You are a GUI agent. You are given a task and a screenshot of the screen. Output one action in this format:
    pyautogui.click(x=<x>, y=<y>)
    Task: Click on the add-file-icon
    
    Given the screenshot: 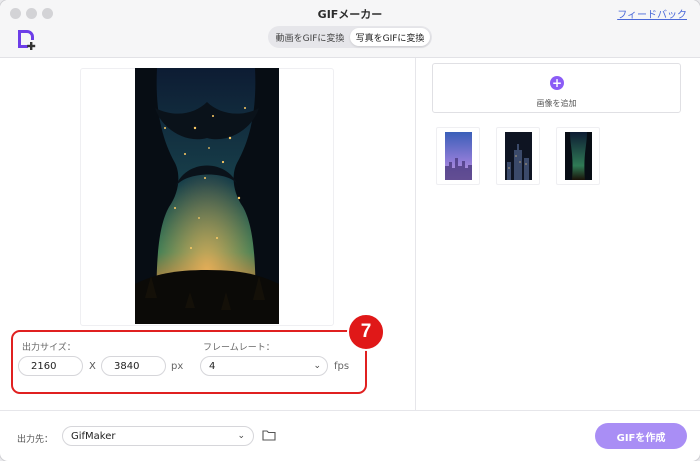 What is the action you would take?
    pyautogui.click(x=26, y=39)
    